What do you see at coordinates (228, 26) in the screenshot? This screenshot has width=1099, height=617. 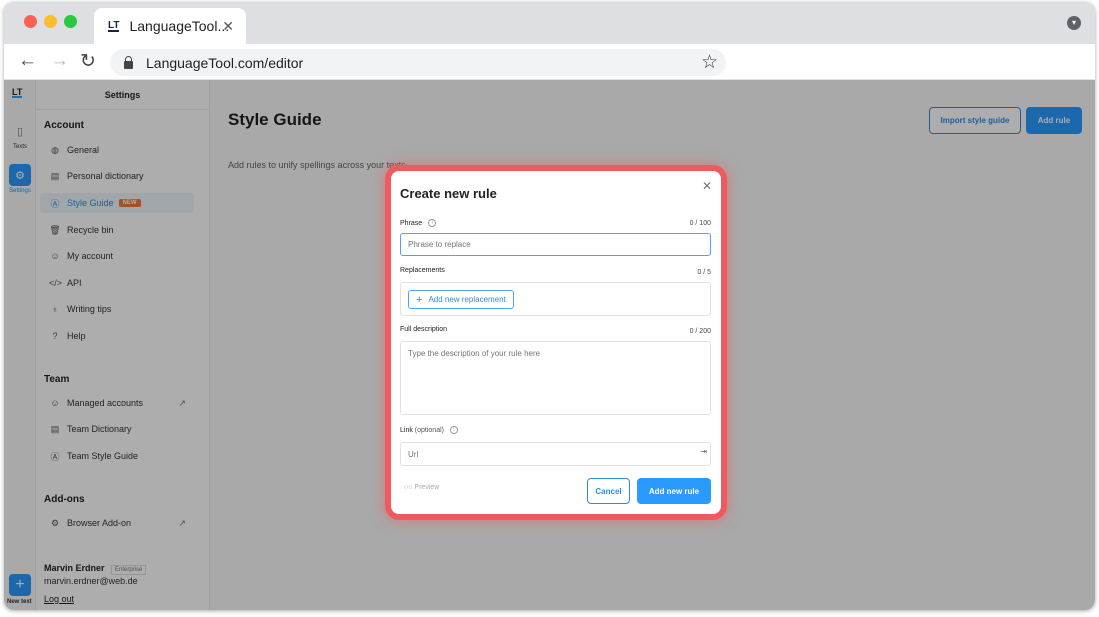 I see `close-tab-icon: ✕` at bounding box center [228, 26].